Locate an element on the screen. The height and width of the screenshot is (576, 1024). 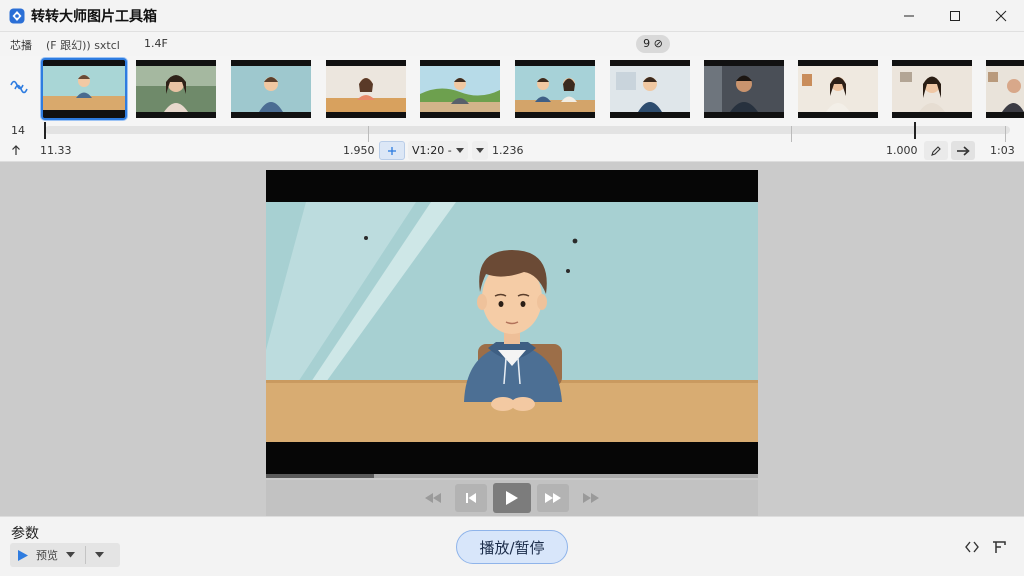
fast-forward-icon is located at coordinates (553, 498).